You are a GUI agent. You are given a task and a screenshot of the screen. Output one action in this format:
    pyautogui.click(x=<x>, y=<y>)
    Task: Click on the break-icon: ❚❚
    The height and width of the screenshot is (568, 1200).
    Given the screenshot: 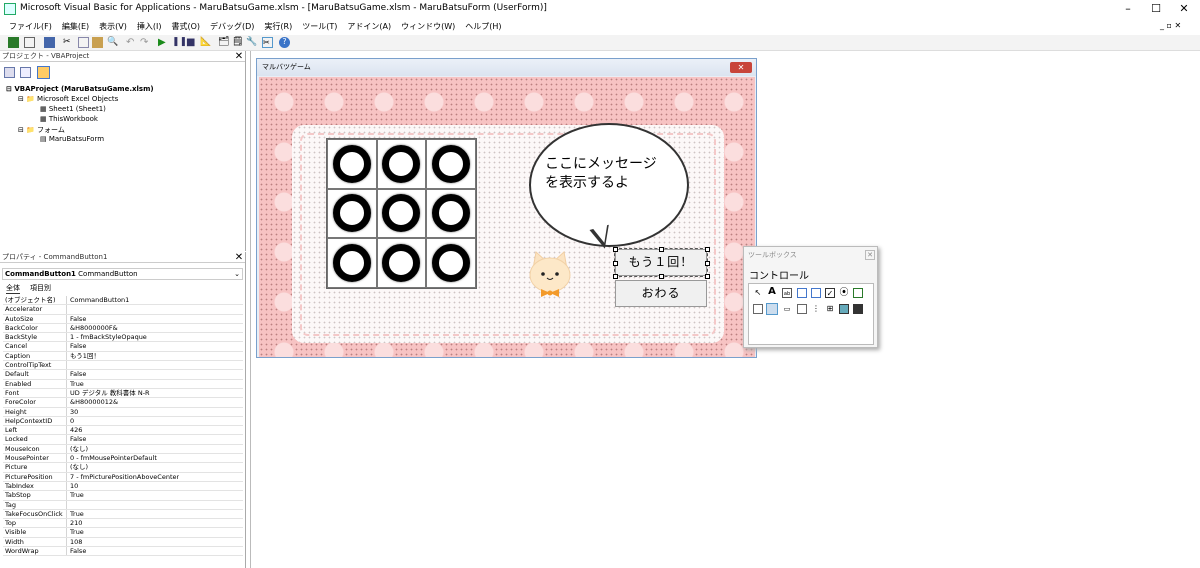 What is the action you would take?
    pyautogui.click(x=179, y=42)
    